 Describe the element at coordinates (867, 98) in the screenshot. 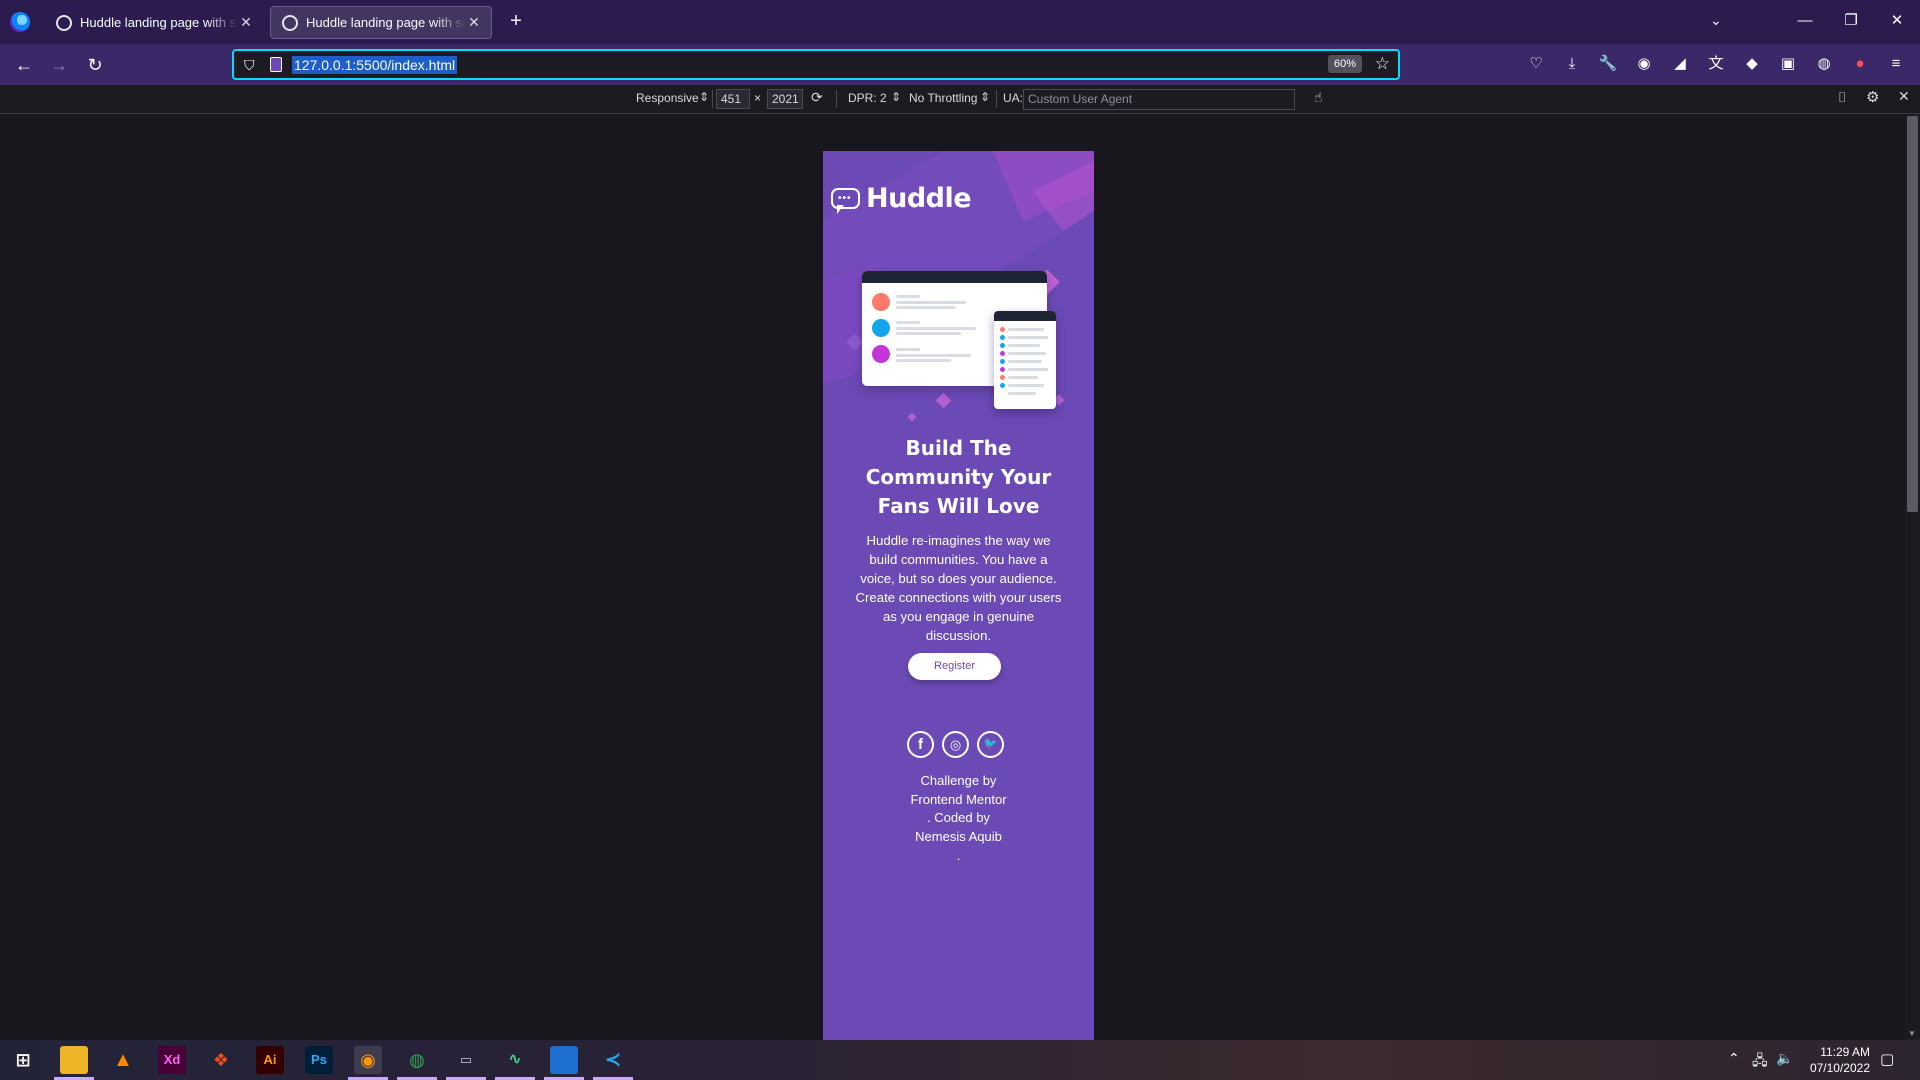

I see `dpr-selector: DPR: 2` at that location.